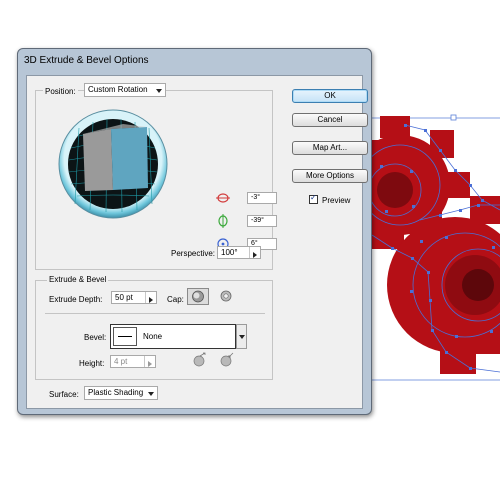 This screenshot has height=500, width=500. What do you see at coordinates (330, 120) in the screenshot?
I see `cancel-button: Cancel` at bounding box center [330, 120].